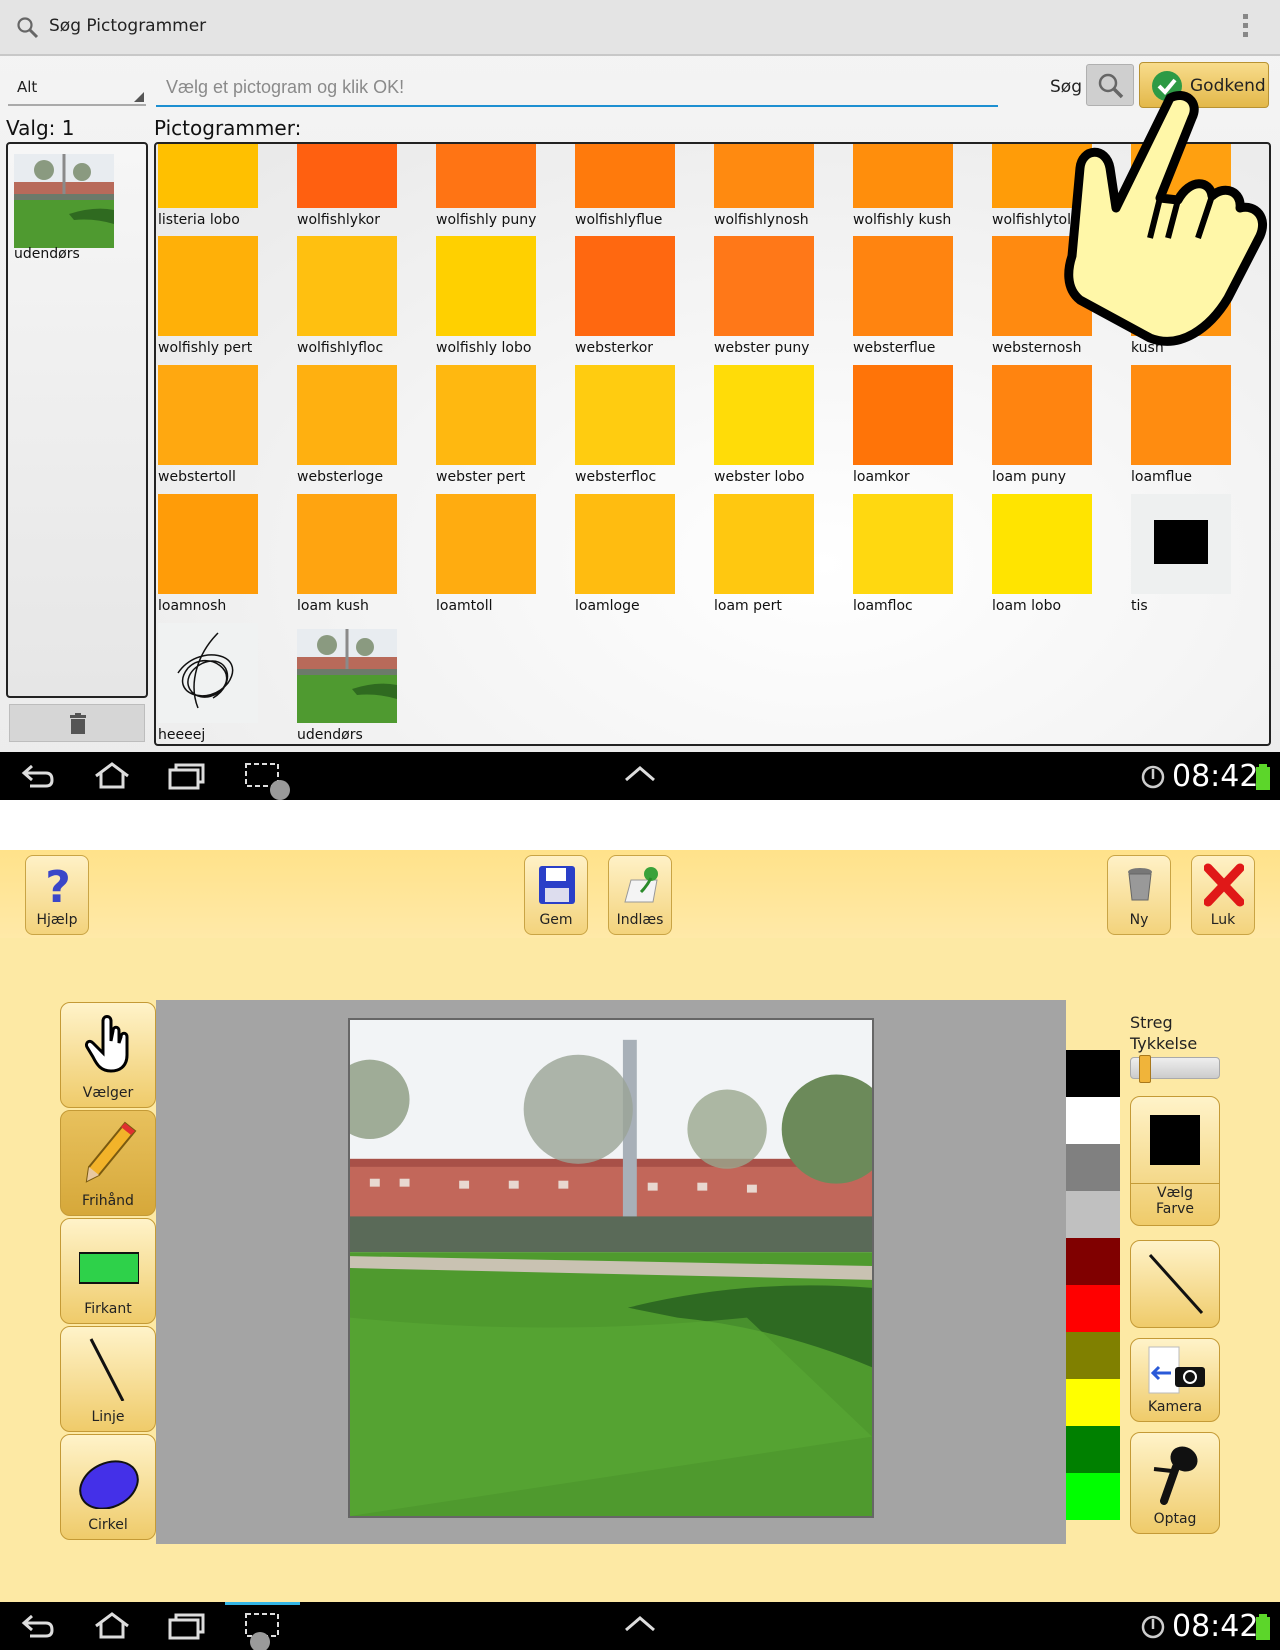 The image size is (1280, 1650). I want to click on pictogram-label: websterloge, so click(340, 477).